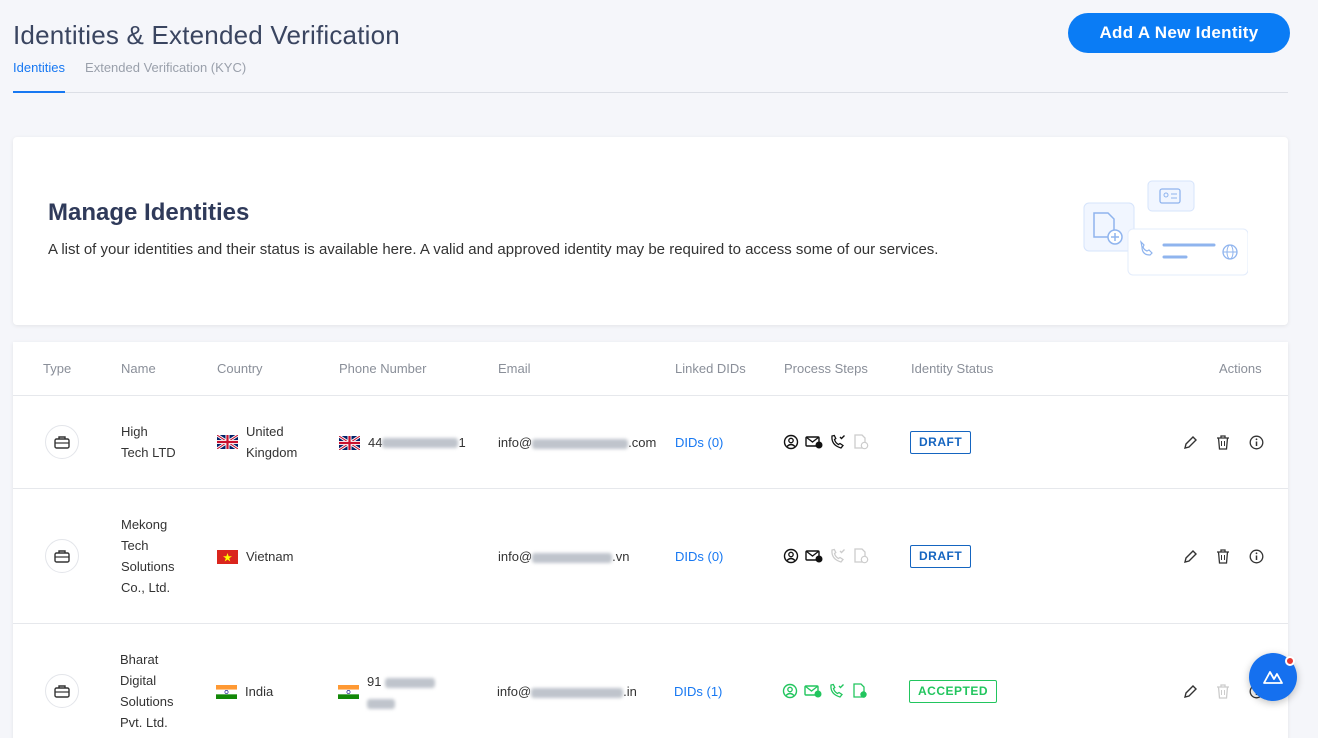 This screenshot has height=738, width=1318. I want to click on tab-identities: Identities, so click(39, 76).